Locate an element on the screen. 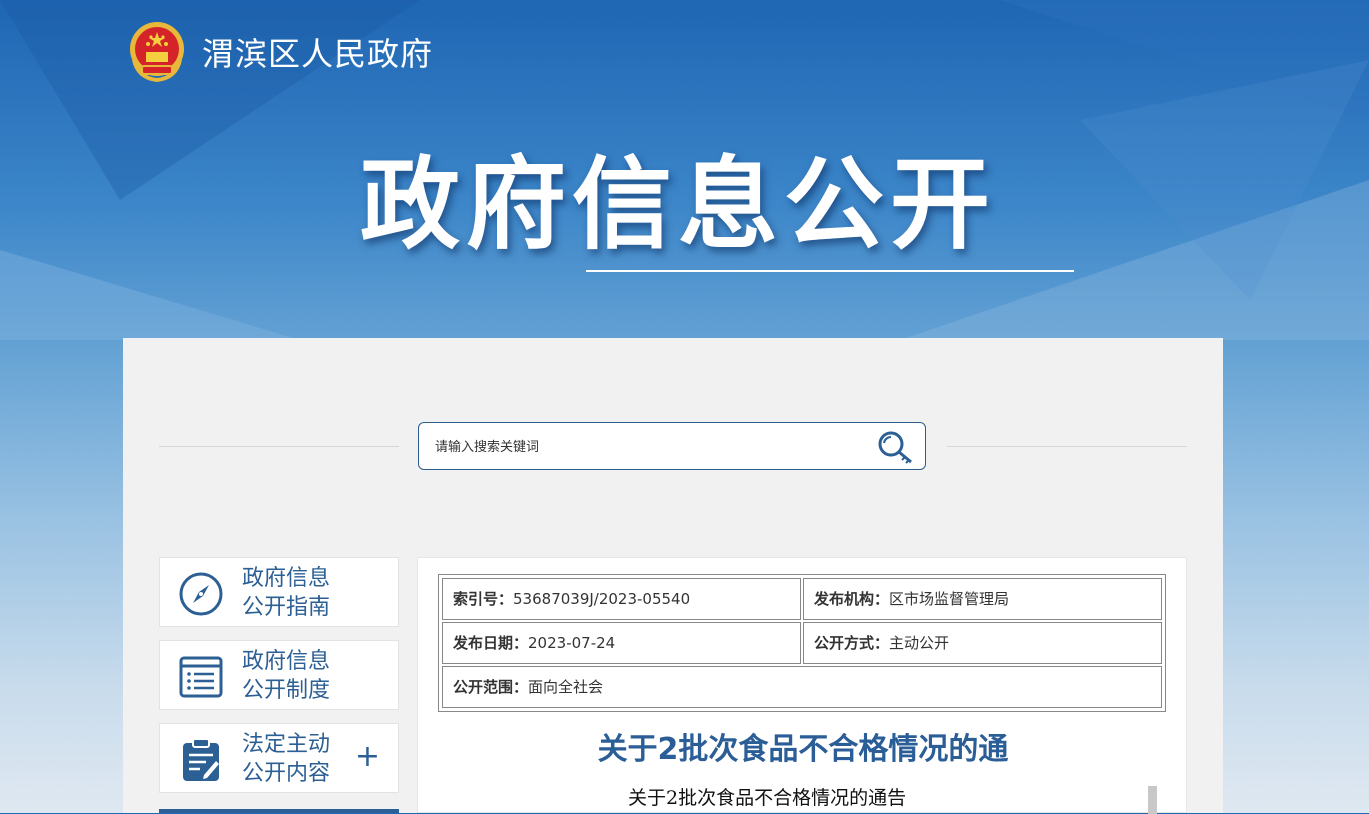 This screenshot has width=1369, height=814. sidebar-next-item is located at coordinates (279, 811).